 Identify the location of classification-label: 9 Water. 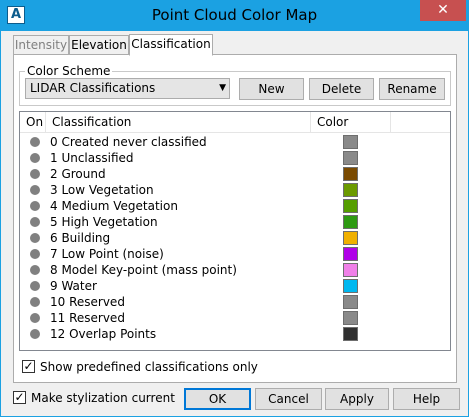
(73, 286).